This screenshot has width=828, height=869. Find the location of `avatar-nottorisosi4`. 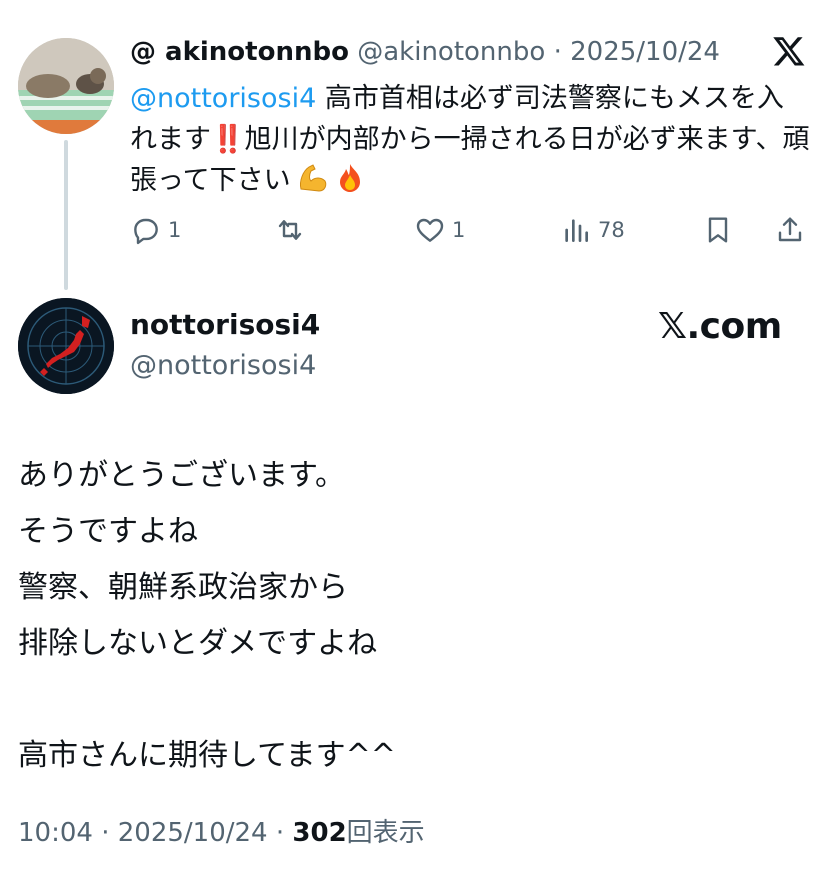

avatar-nottorisosi4 is located at coordinates (66, 346).